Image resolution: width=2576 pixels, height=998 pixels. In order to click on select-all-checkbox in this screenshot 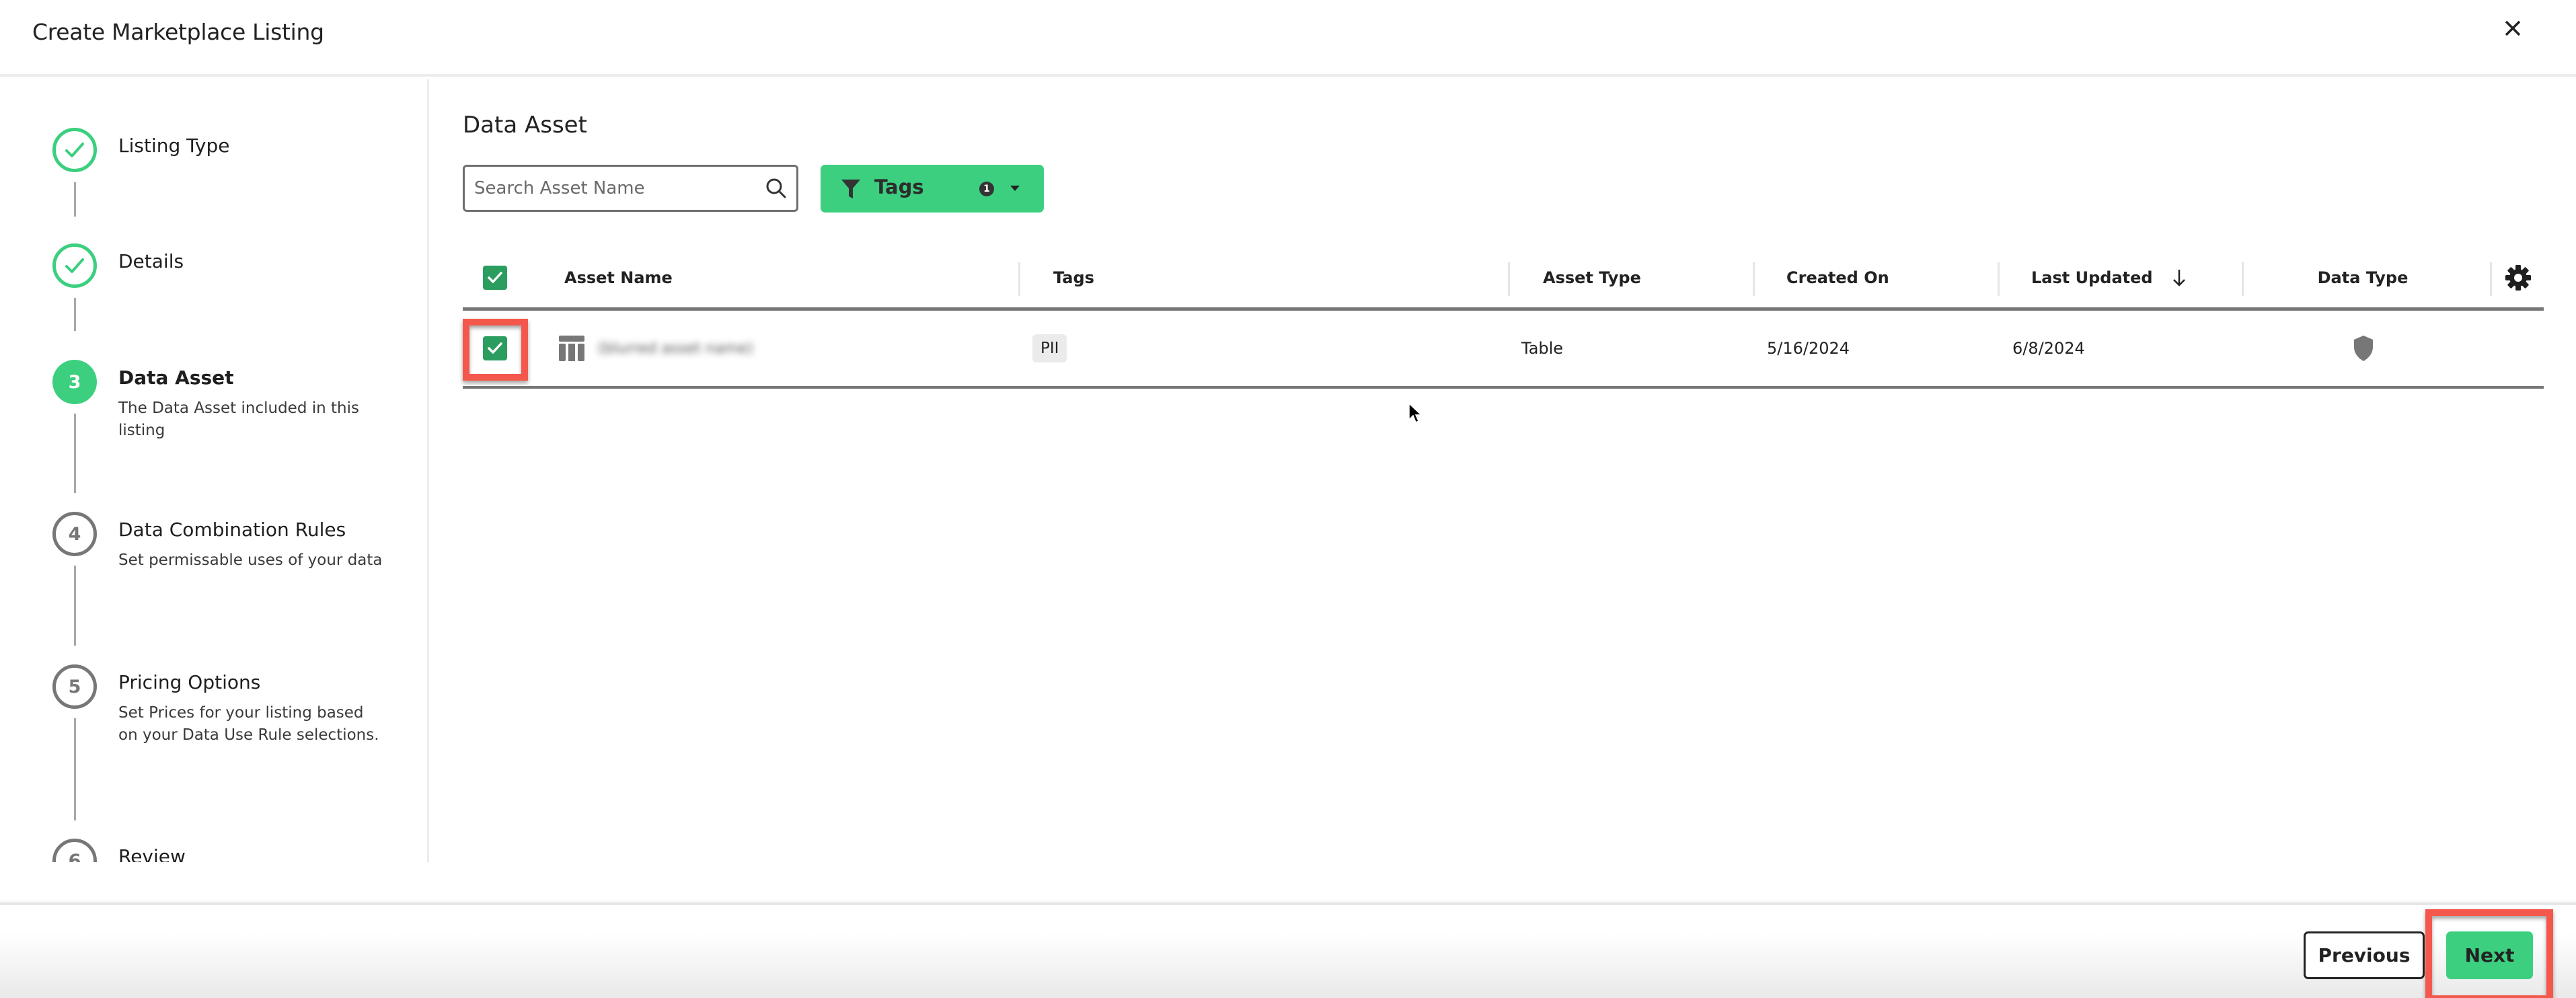, I will do `click(495, 277)`.